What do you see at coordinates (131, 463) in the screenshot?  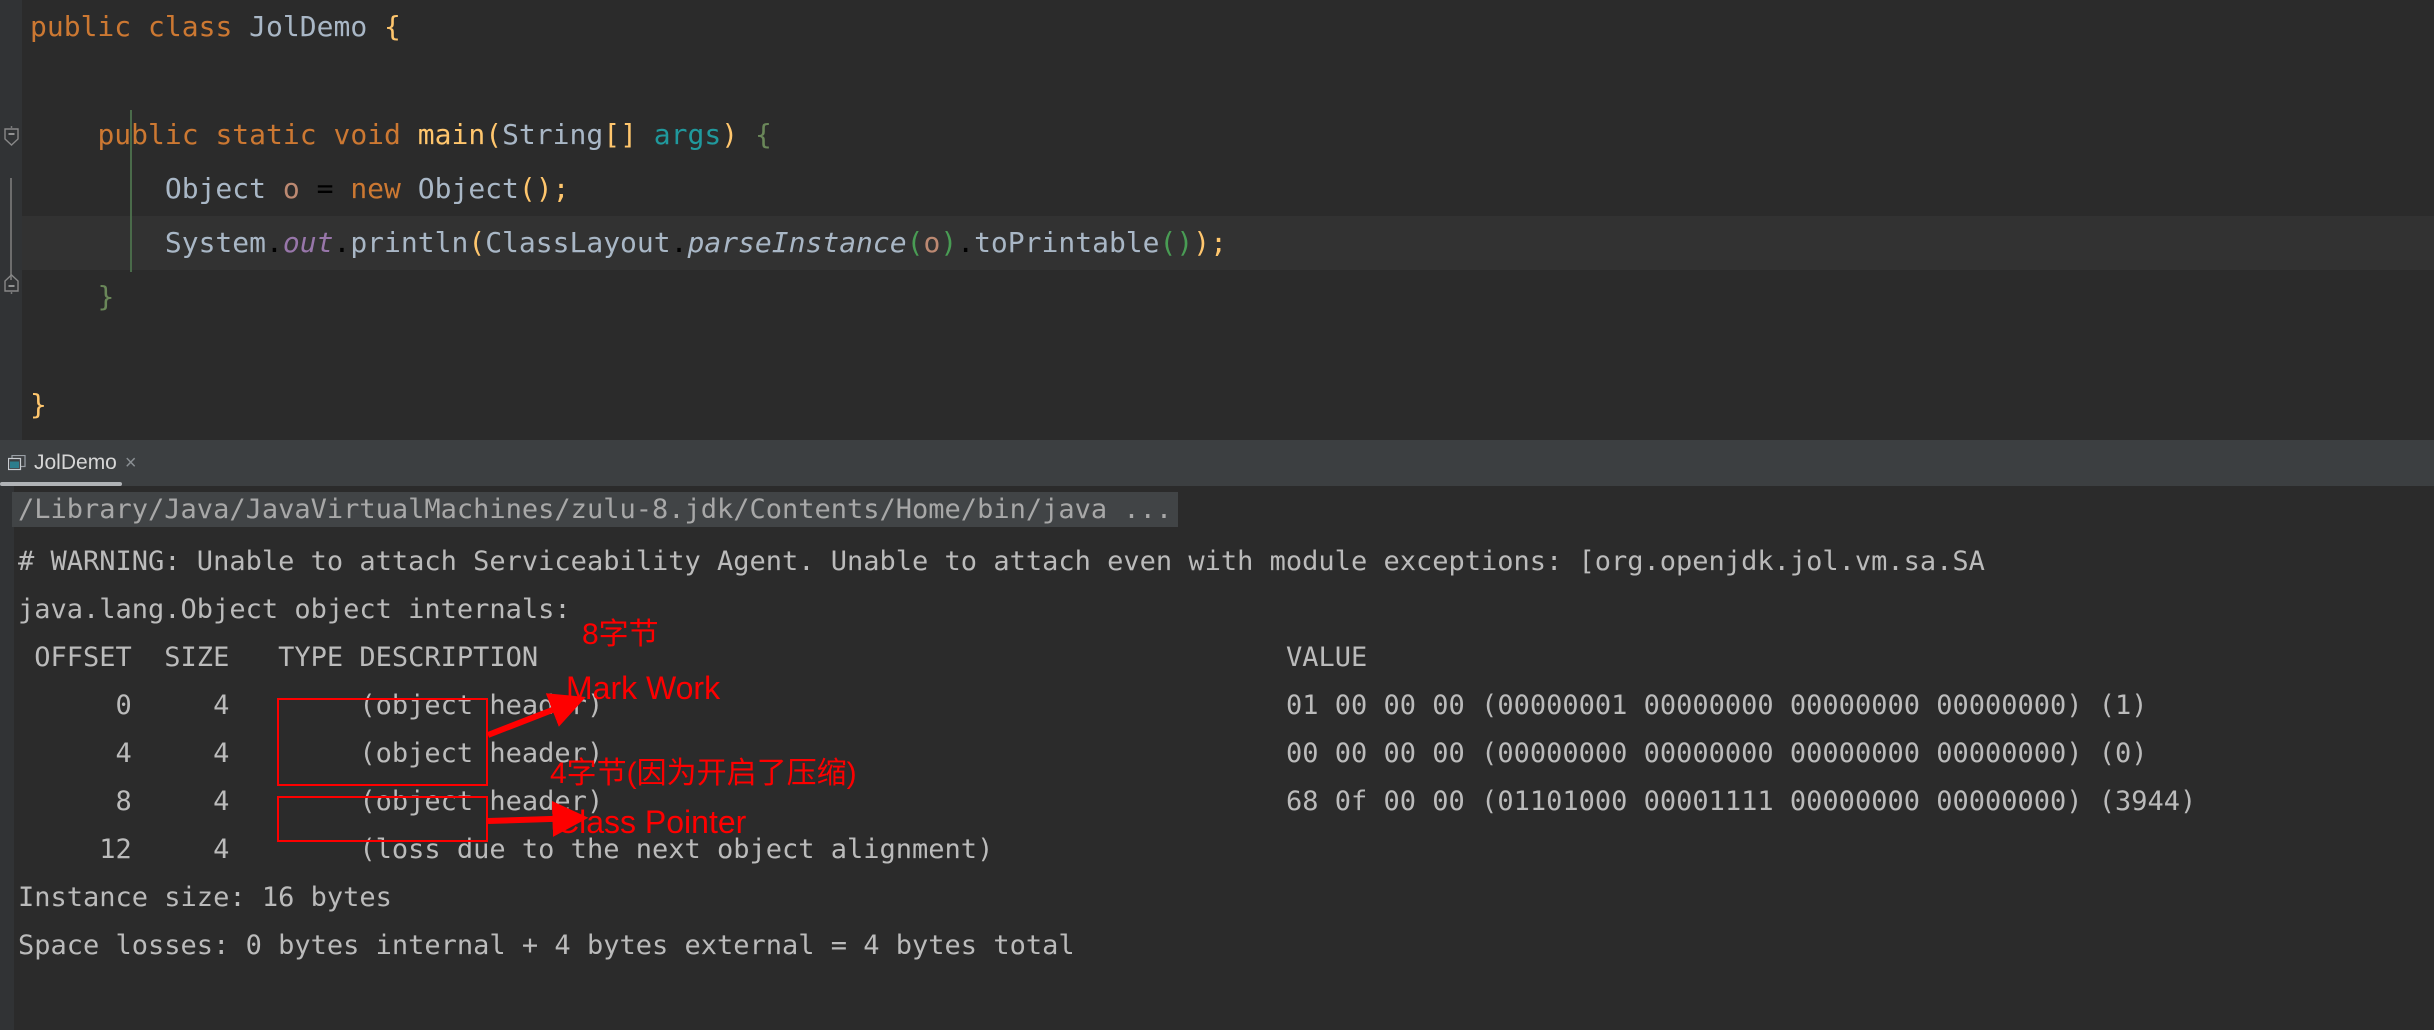 I see `close-icon: ×` at bounding box center [131, 463].